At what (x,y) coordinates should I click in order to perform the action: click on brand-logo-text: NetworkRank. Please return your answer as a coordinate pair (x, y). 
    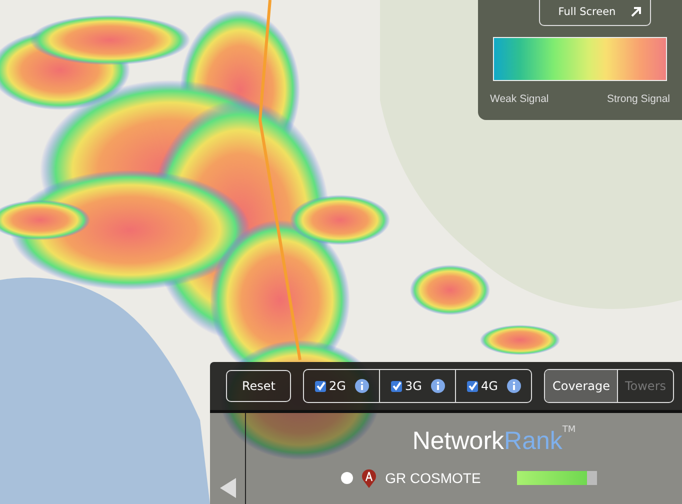
    Looking at the image, I should click on (487, 441).